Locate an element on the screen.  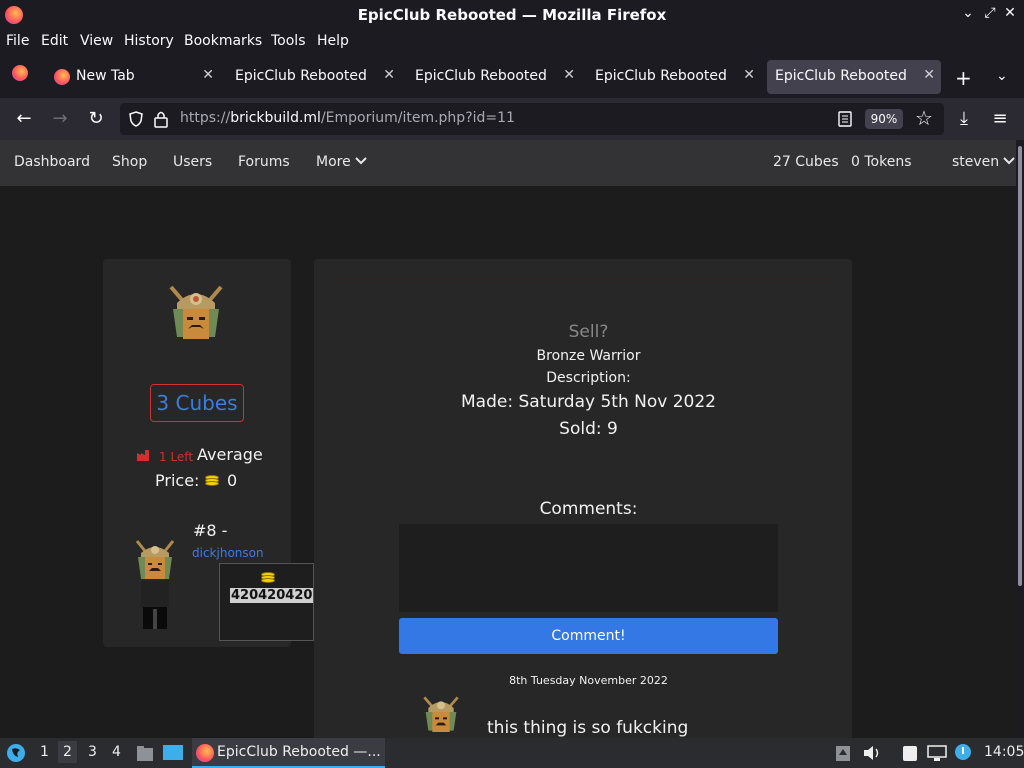
nav-users: Users is located at coordinates (192, 162).